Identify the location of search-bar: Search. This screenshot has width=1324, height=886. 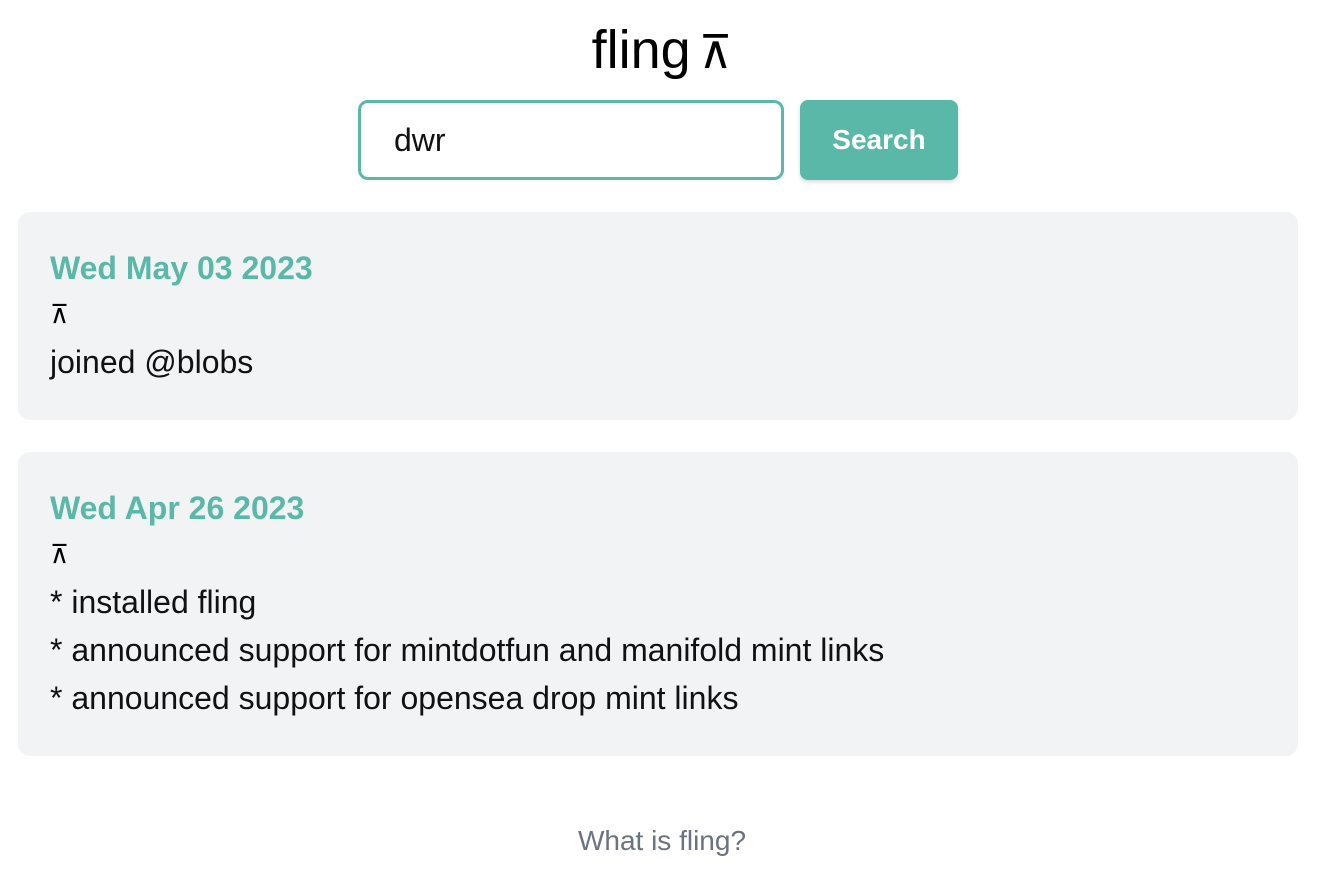
(658, 140).